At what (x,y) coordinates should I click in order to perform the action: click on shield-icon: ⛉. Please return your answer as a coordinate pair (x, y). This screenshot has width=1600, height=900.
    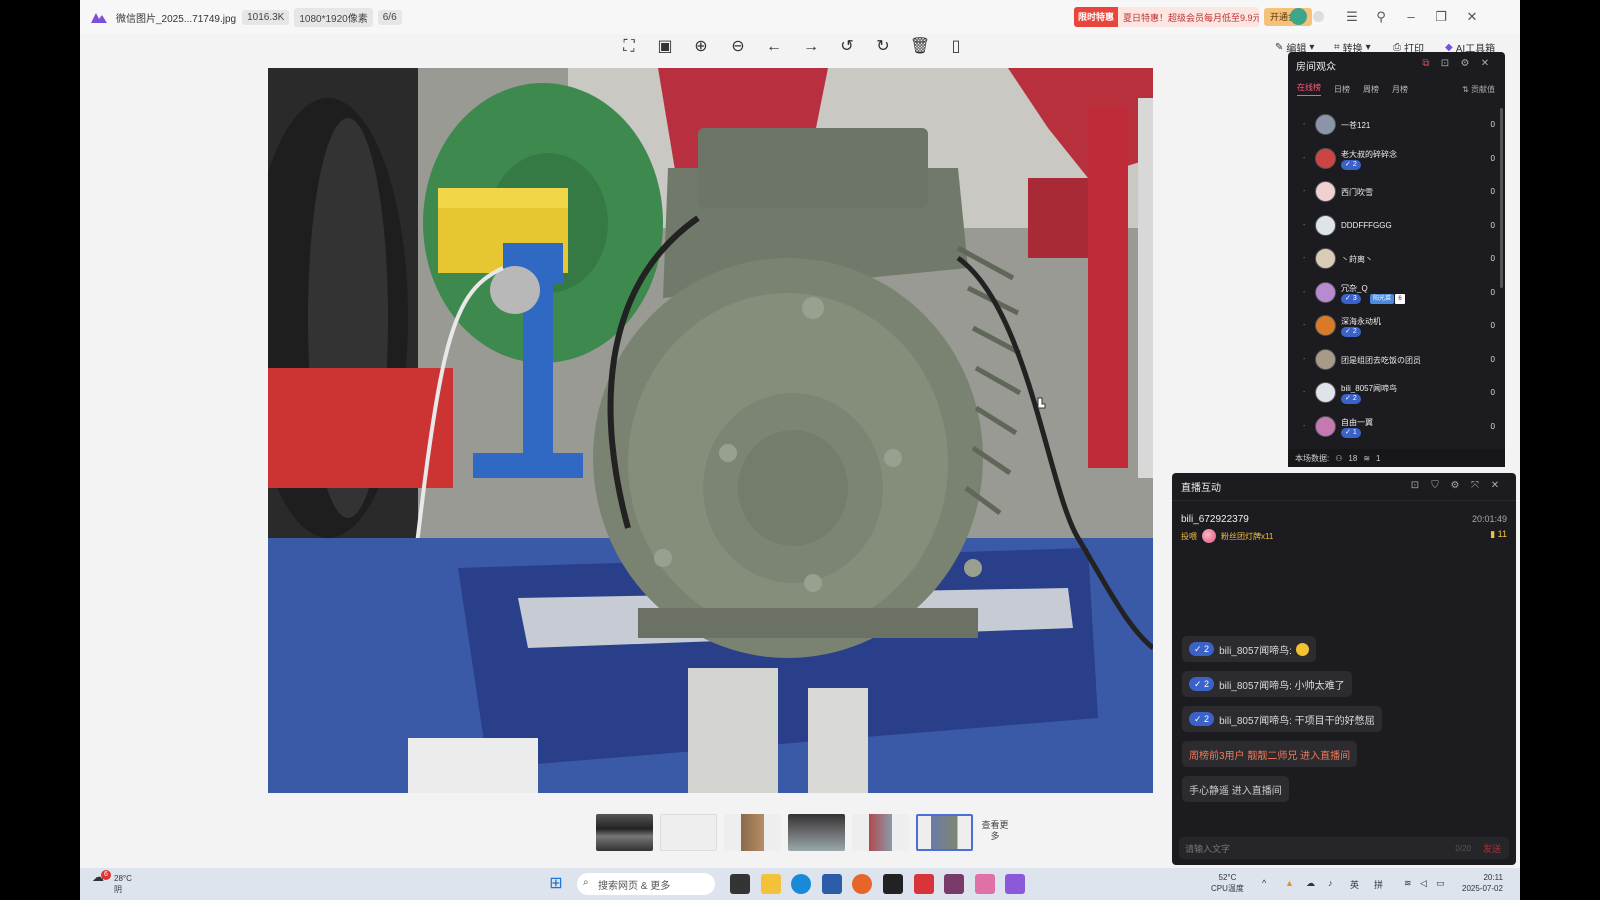
    Looking at the image, I should click on (1435, 485).